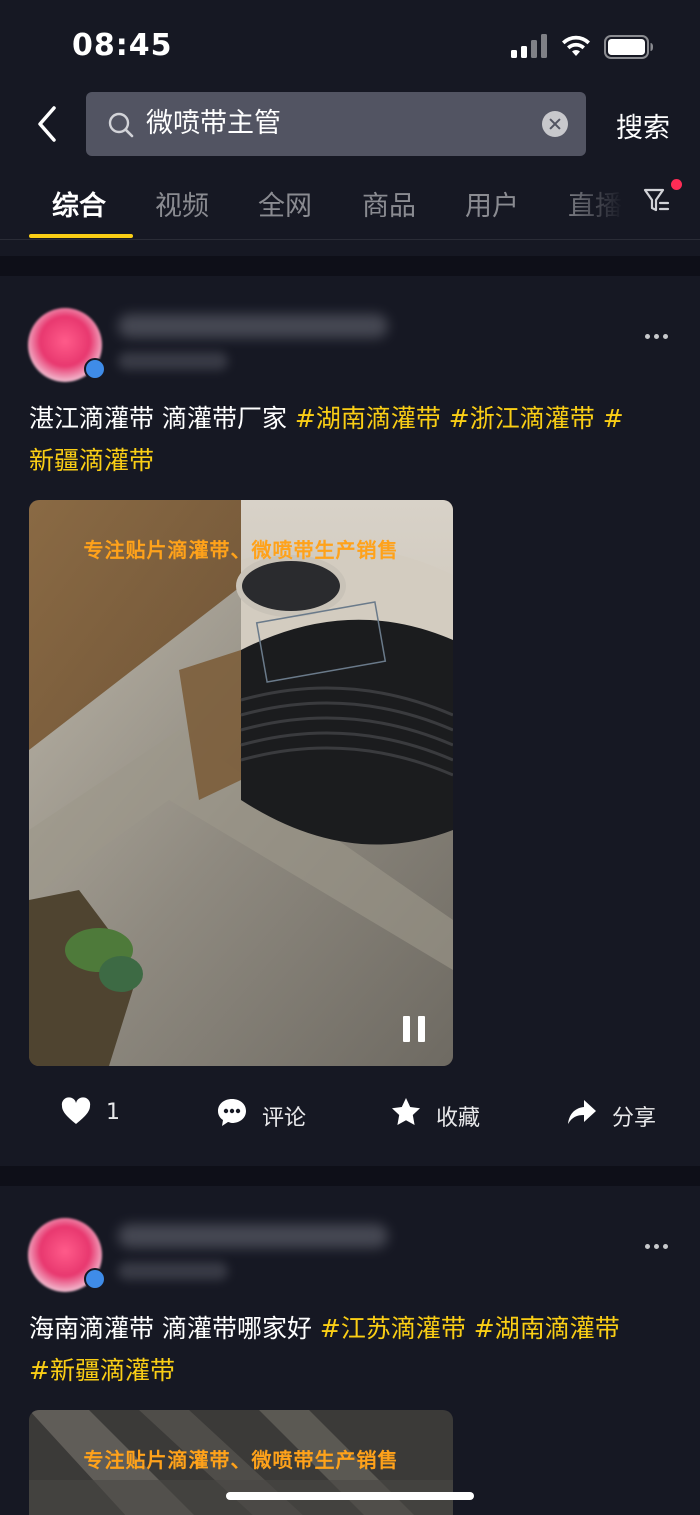  What do you see at coordinates (492, 203) in the screenshot?
I see `tab-users: 用户` at bounding box center [492, 203].